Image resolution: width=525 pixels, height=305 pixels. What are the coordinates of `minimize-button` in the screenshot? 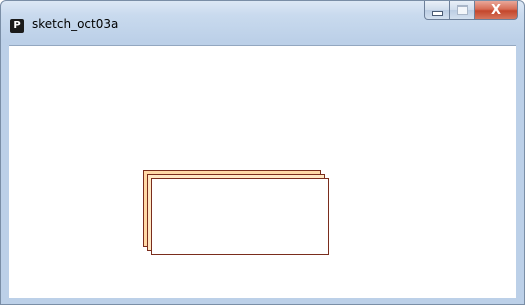 It's located at (437, 10).